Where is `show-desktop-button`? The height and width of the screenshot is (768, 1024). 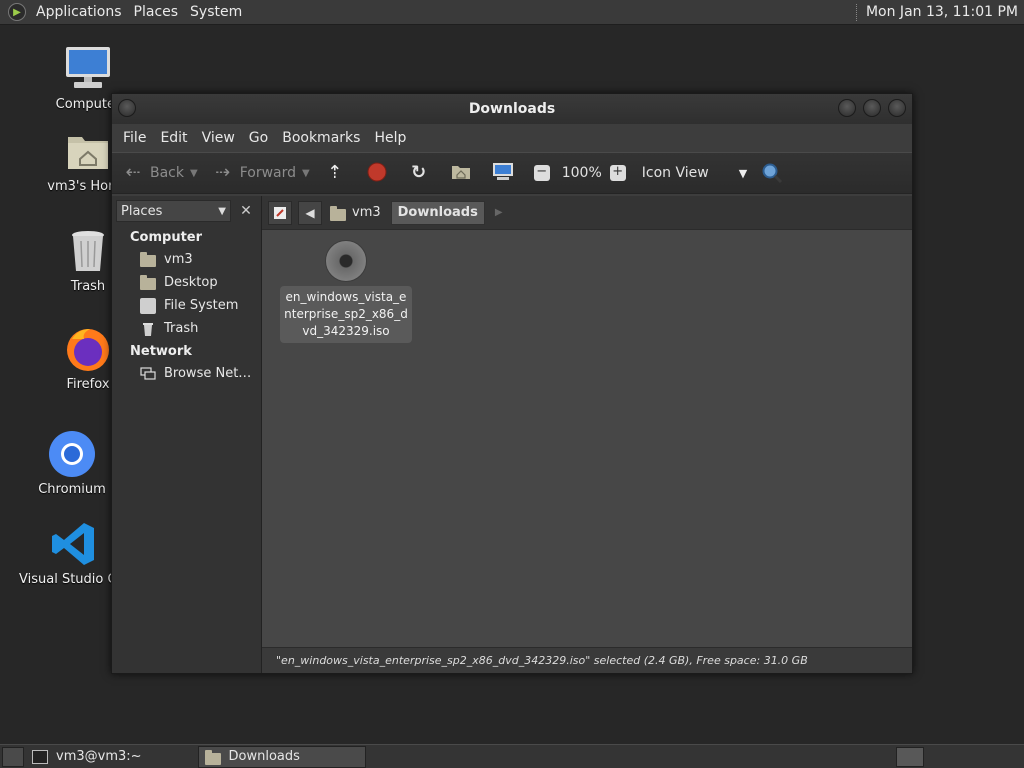
show-desktop-button is located at coordinates (13, 756).